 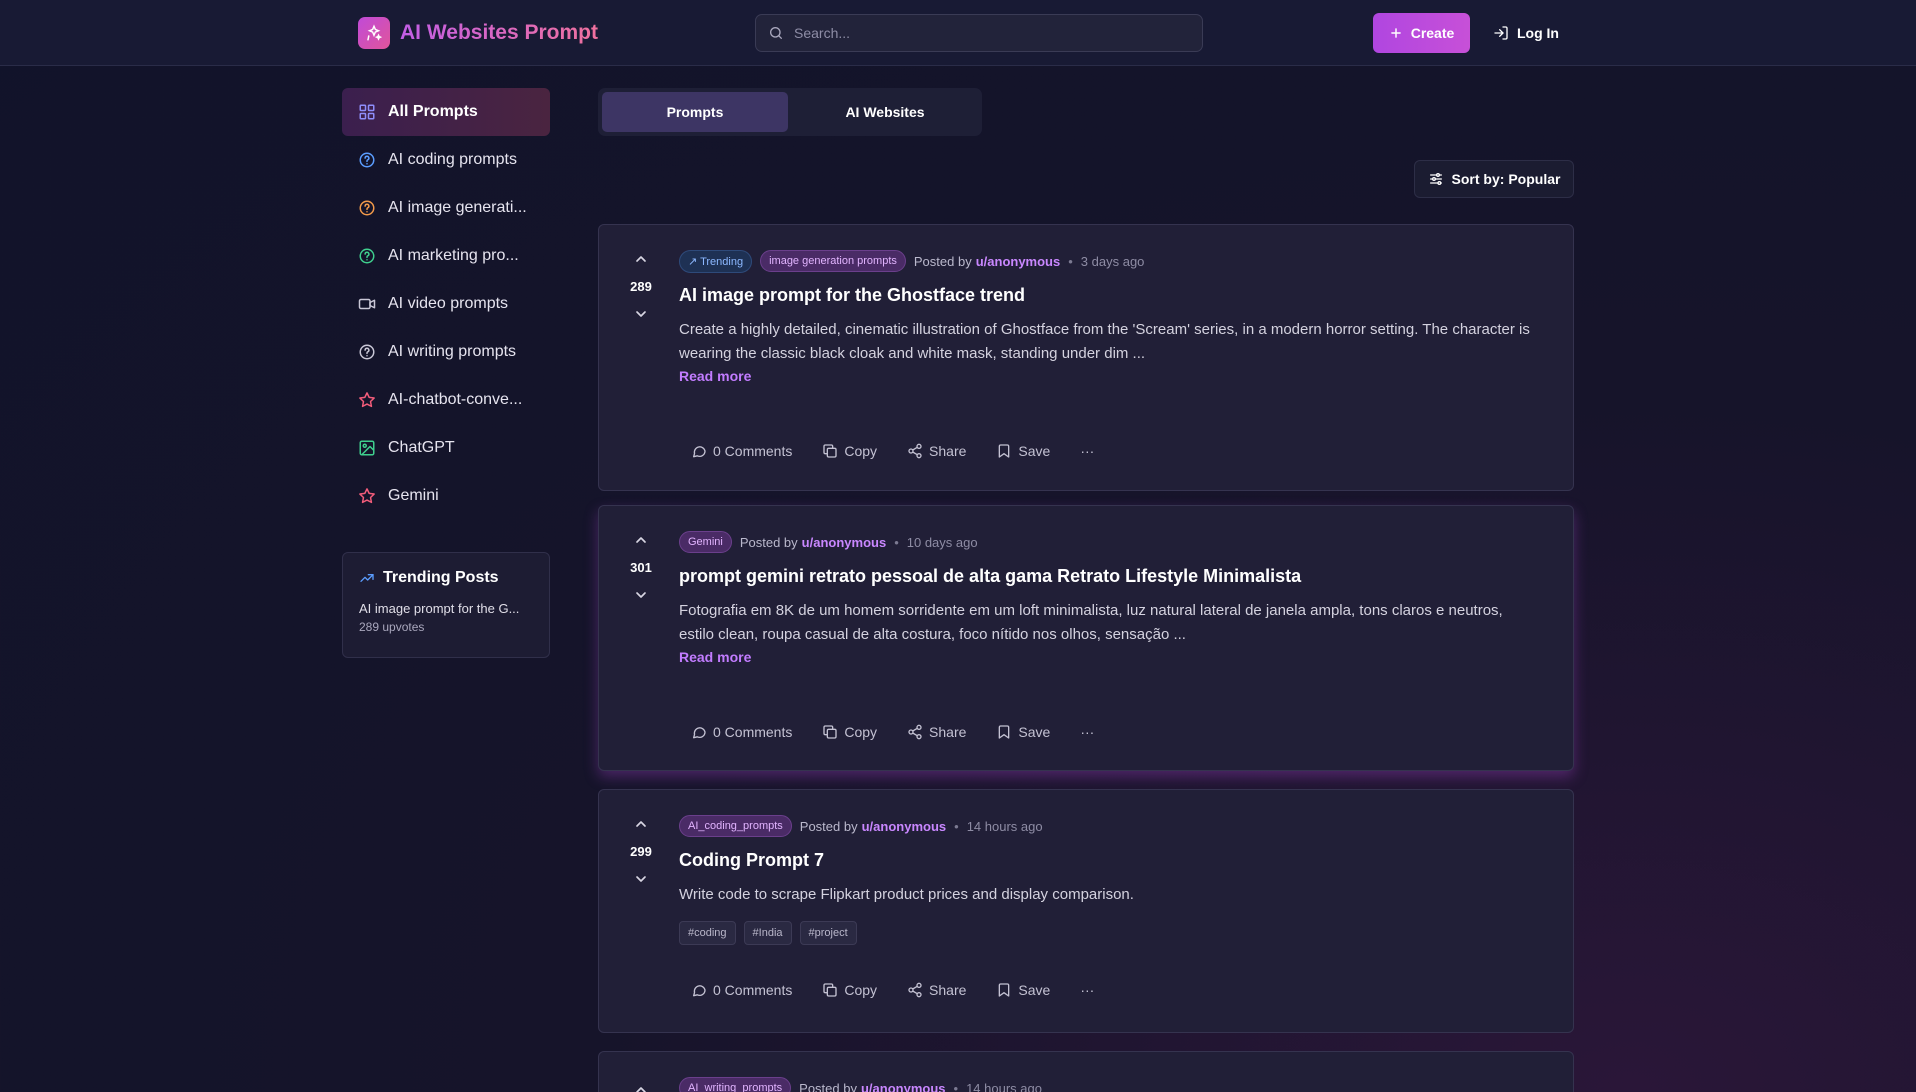 What do you see at coordinates (1106, 860) in the screenshot?
I see `post-title: Coding Prompt 7` at bounding box center [1106, 860].